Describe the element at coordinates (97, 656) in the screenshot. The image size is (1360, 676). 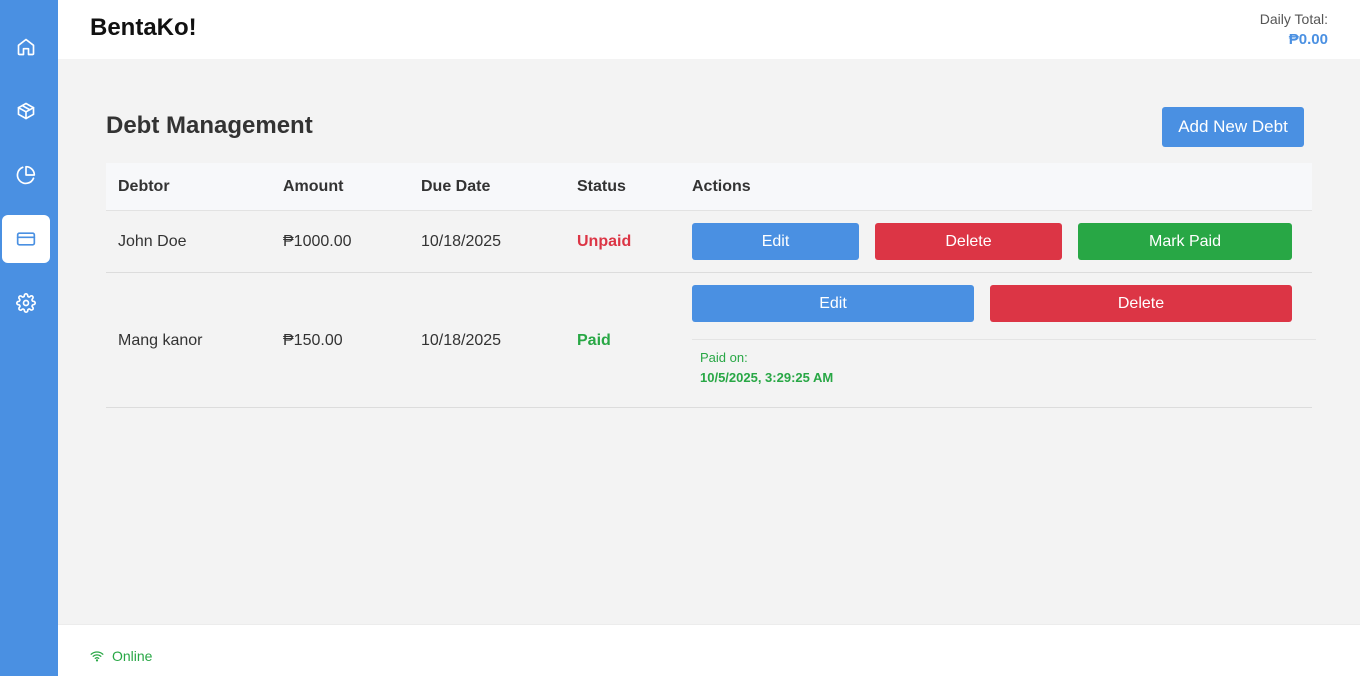
I see `wifi-icon` at that location.